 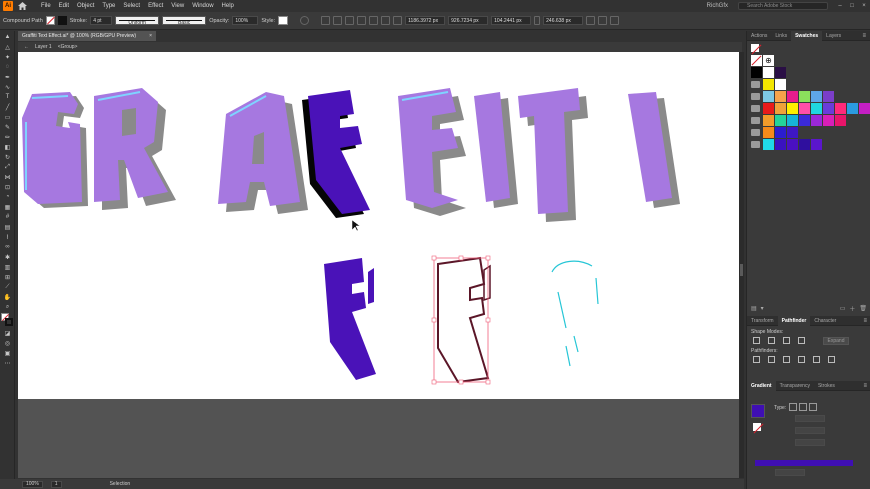 I want to click on minimize-button: –, so click(x=840, y=6).